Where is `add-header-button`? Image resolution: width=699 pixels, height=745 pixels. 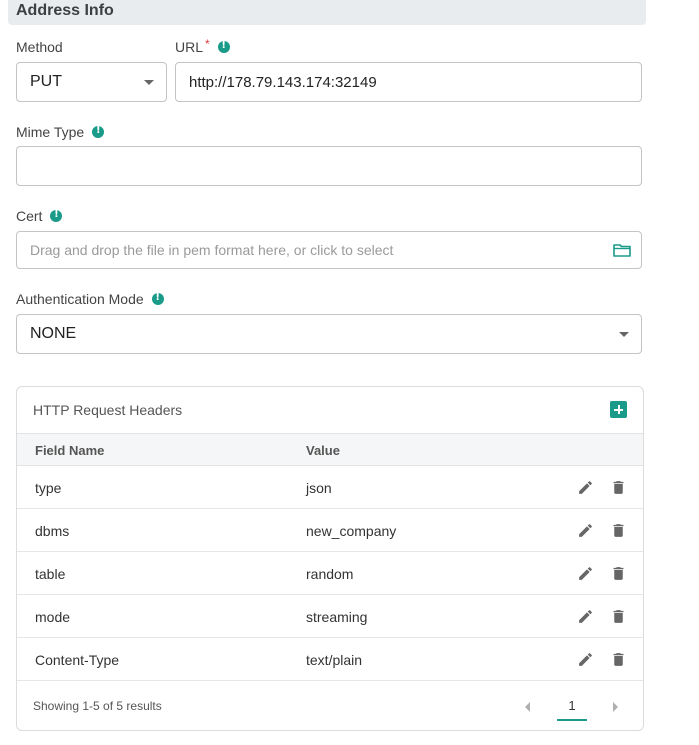 add-header-button is located at coordinates (618, 409).